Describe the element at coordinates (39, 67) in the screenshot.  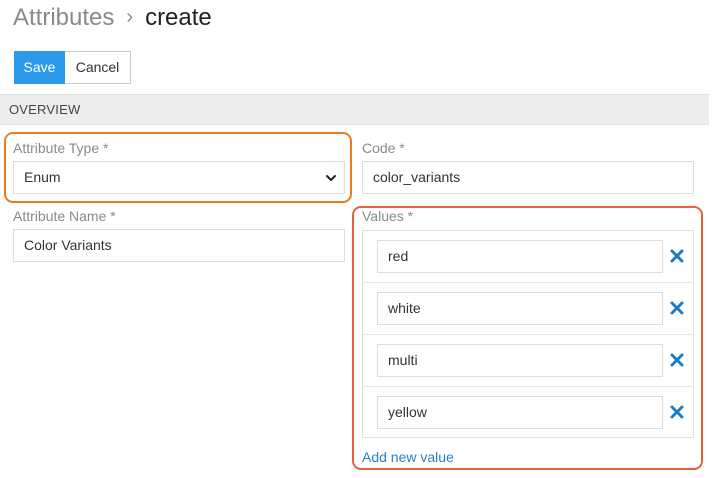
I see `save-button: Save` at that location.